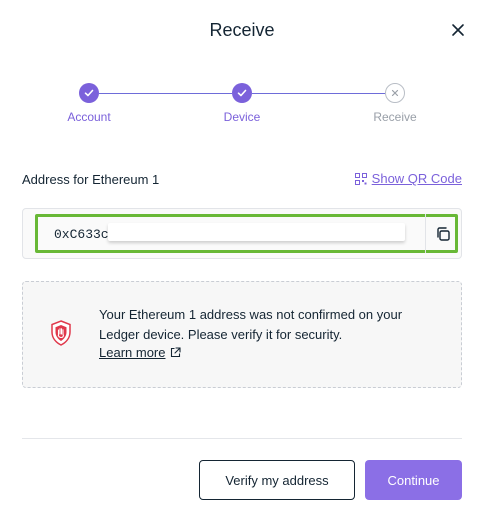  Describe the element at coordinates (91, 179) in the screenshot. I see `address-label: Address for Ethereum 1` at that location.